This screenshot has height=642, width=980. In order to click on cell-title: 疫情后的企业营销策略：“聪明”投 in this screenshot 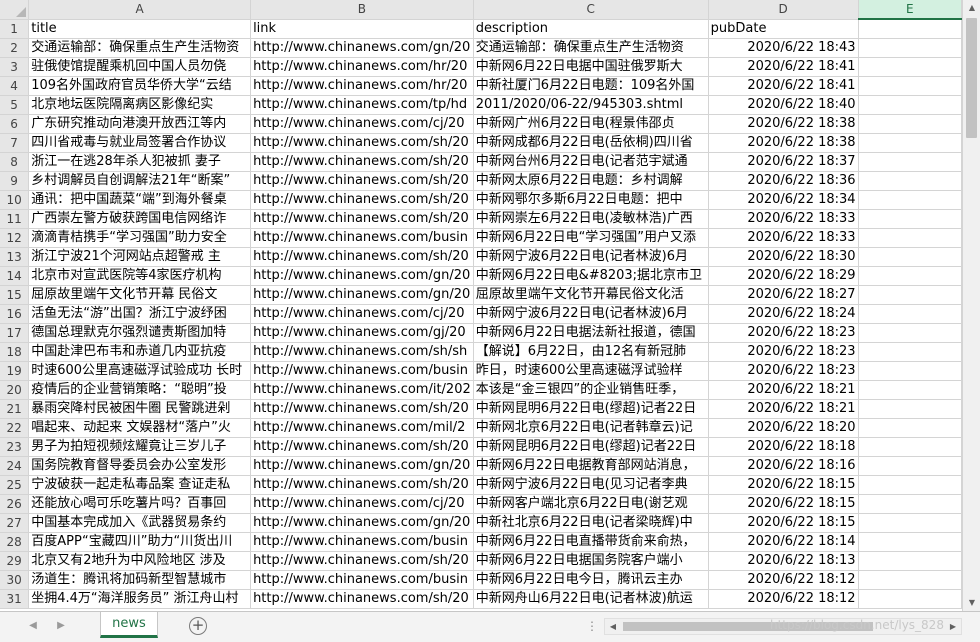, I will do `click(140, 390)`.